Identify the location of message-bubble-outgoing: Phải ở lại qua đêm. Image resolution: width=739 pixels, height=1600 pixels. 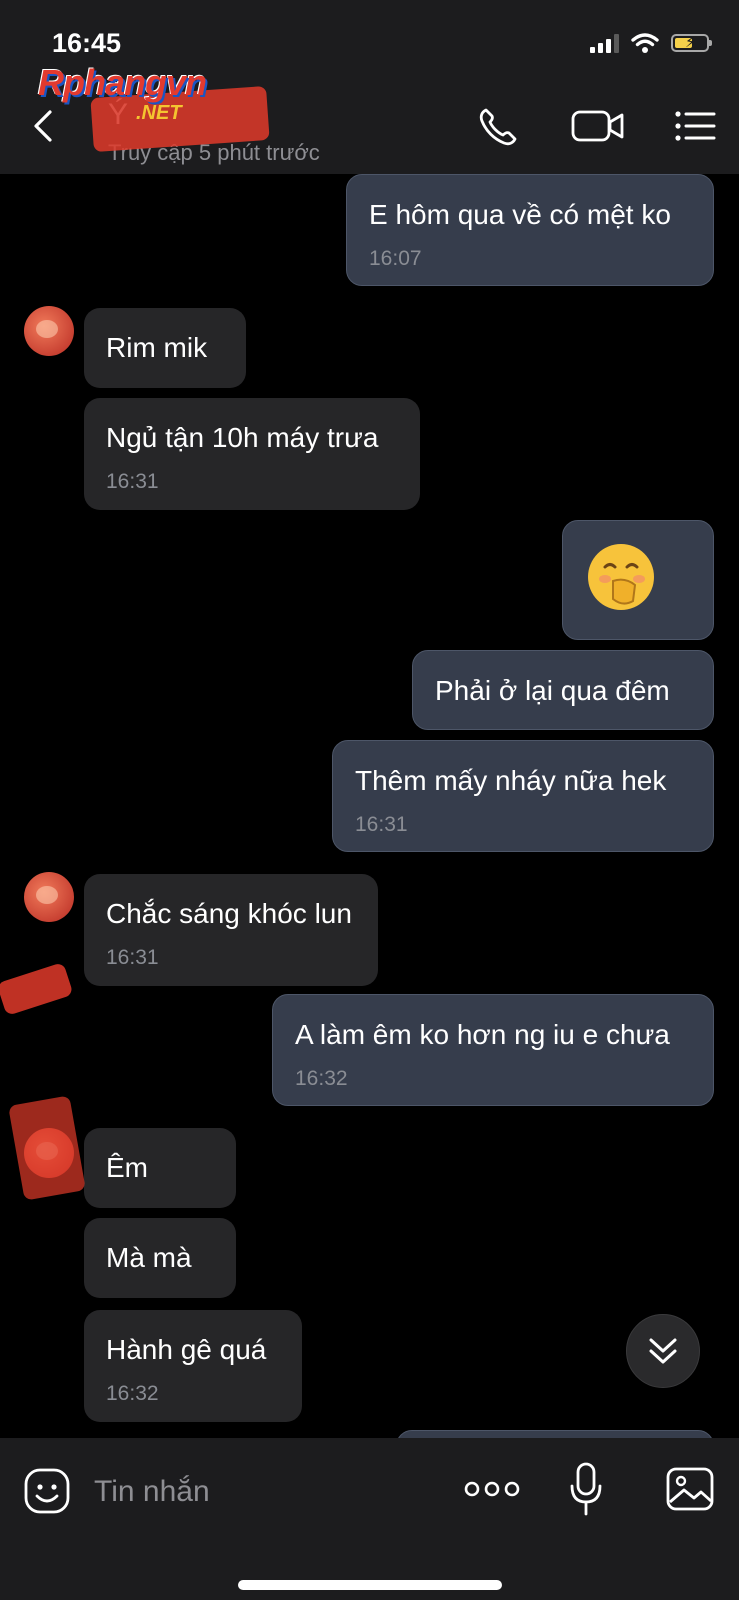
(563, 690).